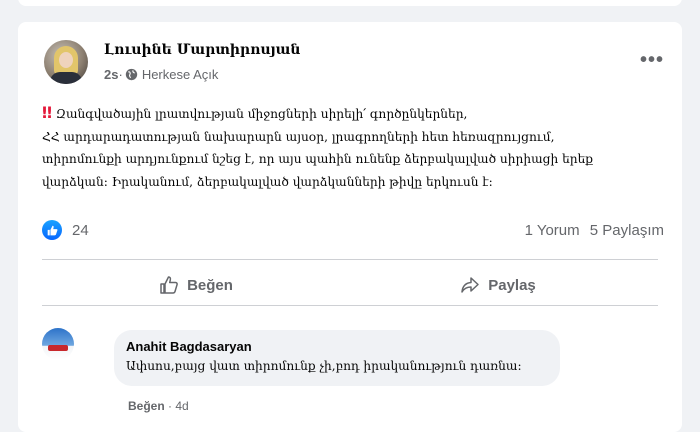 This screenshot has width=700, height=432. Describe the element at coordinates (66, 62) in the screenshot. I see `author-avatar` at that location.